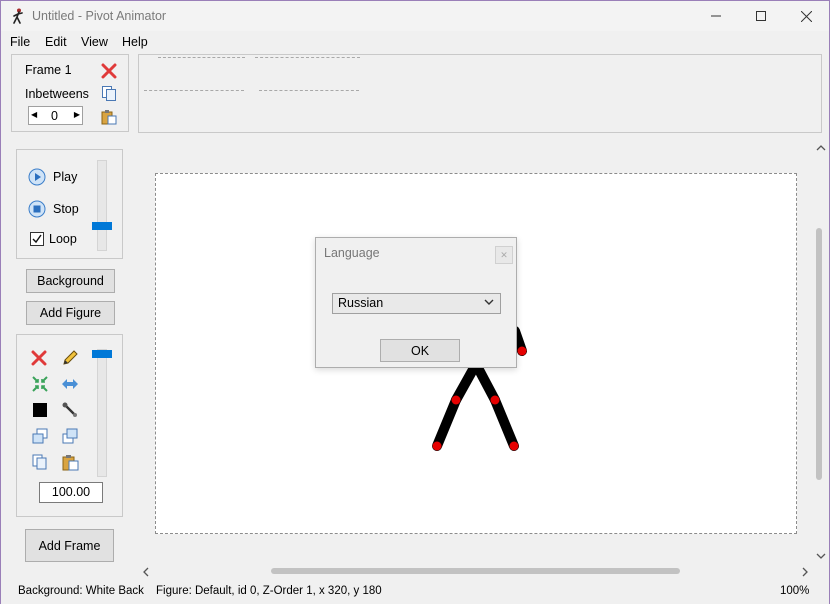 This screenshot has width=830, height=604. Describe the element at coordinates (805, 572) in the screenshot. I see `scroll-right-icon` at that location.